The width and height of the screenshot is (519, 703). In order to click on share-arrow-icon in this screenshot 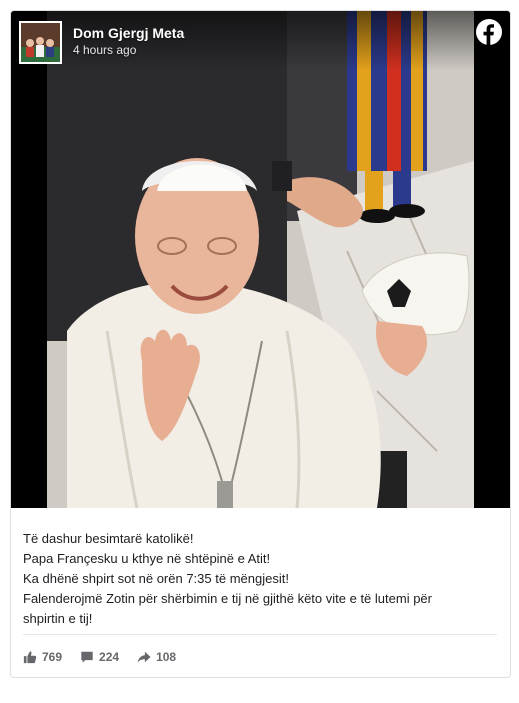, I will do `click(144, 657)`.